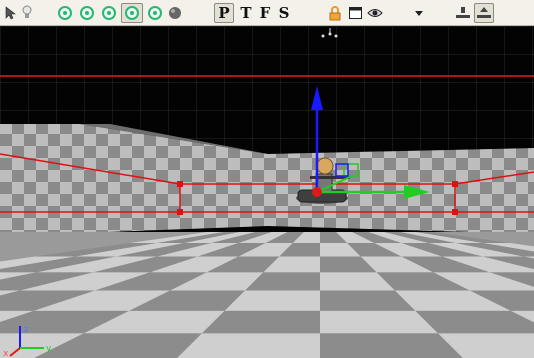  What do you see at coordinates (6, 353) in the screenshot?
I see `axis-x-label: x` at bounding box center [6, 353].